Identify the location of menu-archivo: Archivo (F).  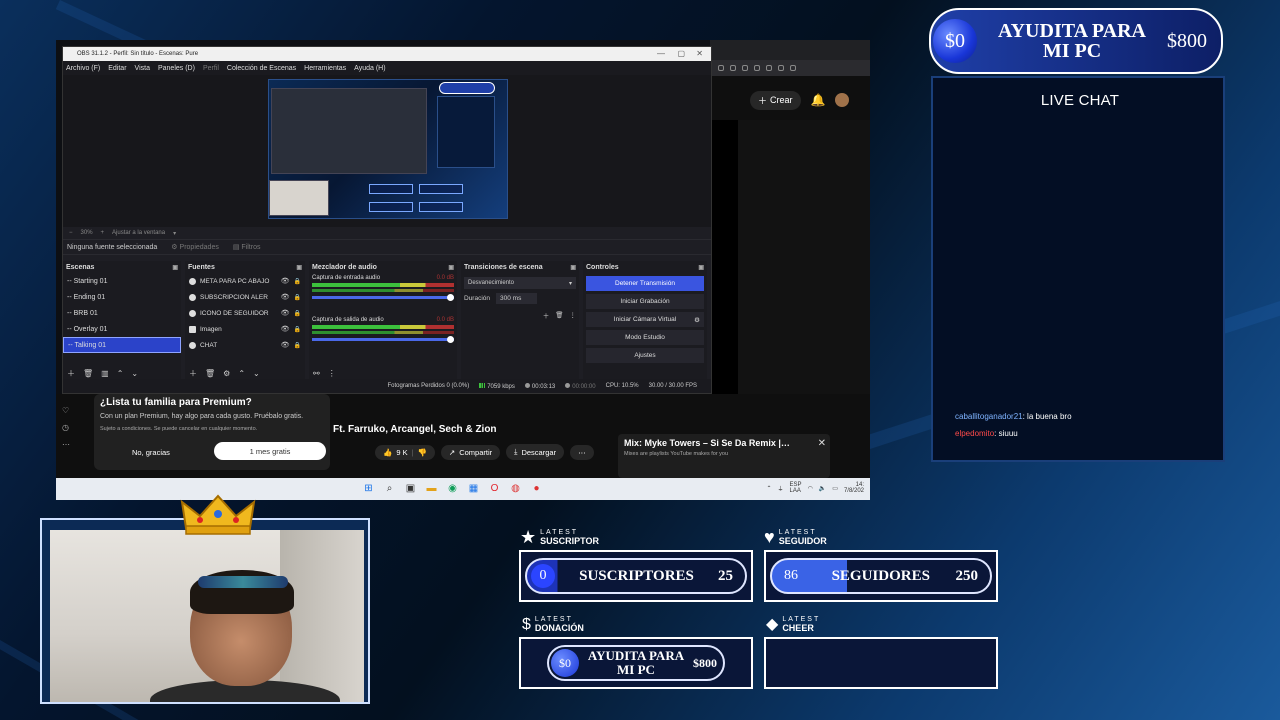
(83, 68).